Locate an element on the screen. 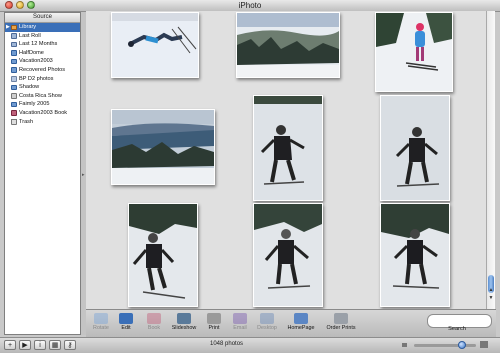 The image size is (500, 353). last-roll-icon is located at coordinates (14, 36).